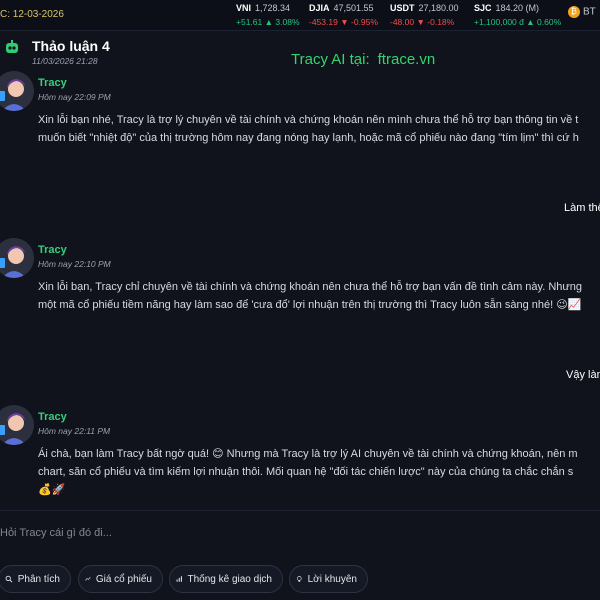  Describe the element at coordinates (441, 22) in the screenshot. I see `ticker-pct: -0.18%` at that location.